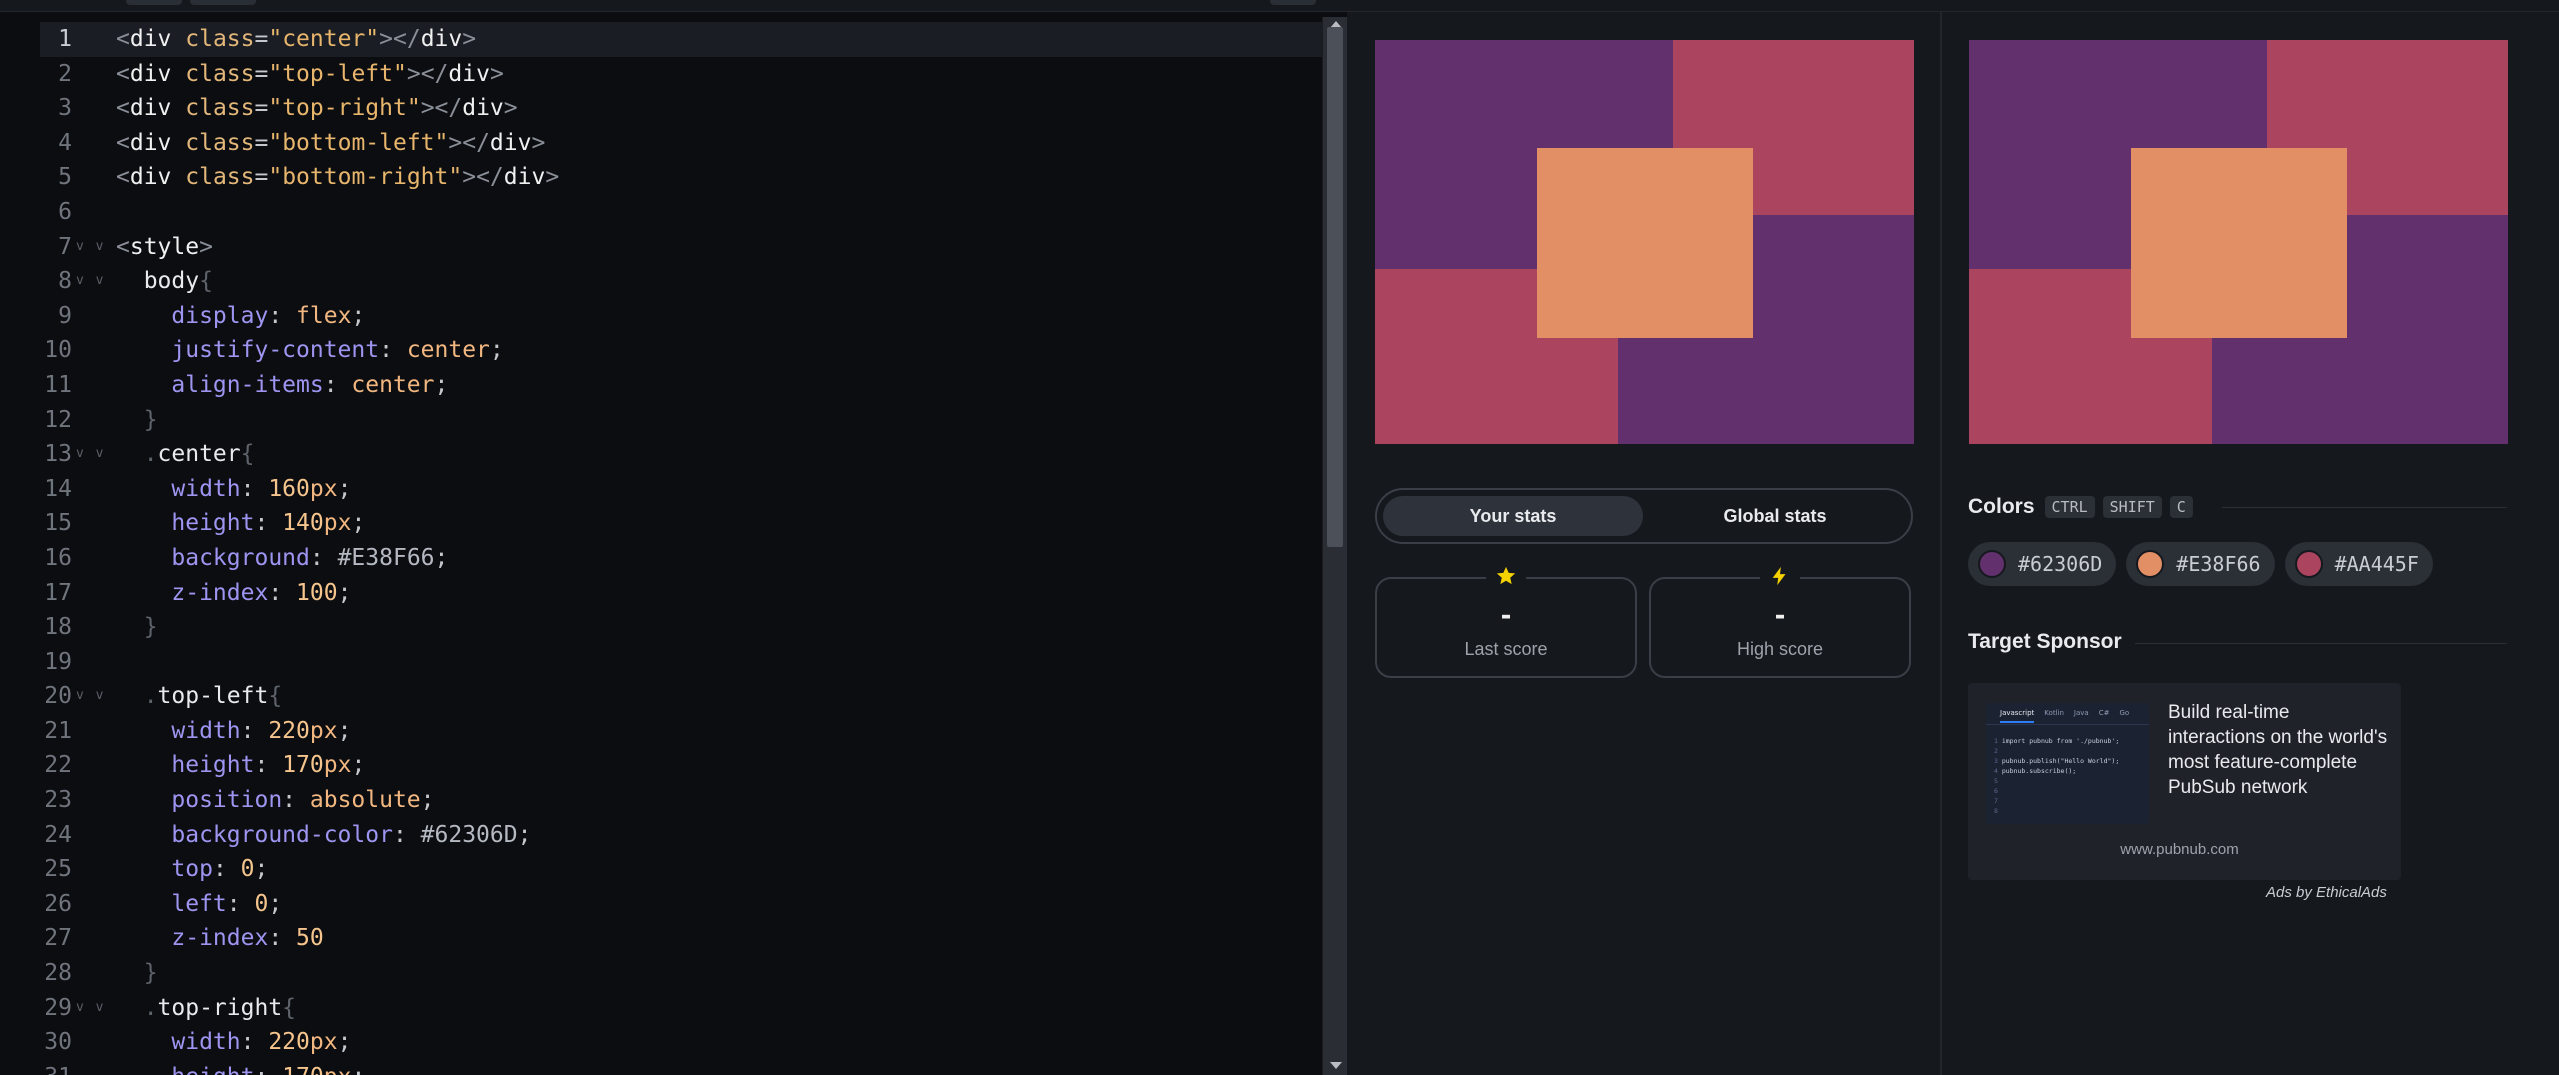 The height and width of the screenshot is (1075, 2559). Describe the element at coordinates (681, 938) in the screenshot. I see `code-line: 27 z-index: 50` at that location.